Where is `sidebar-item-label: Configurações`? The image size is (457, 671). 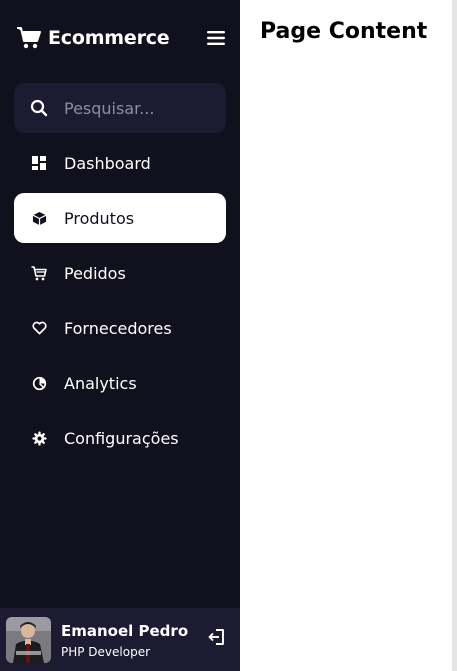 sidebar-item-label: Configurações is located at coordinates (121, 438).